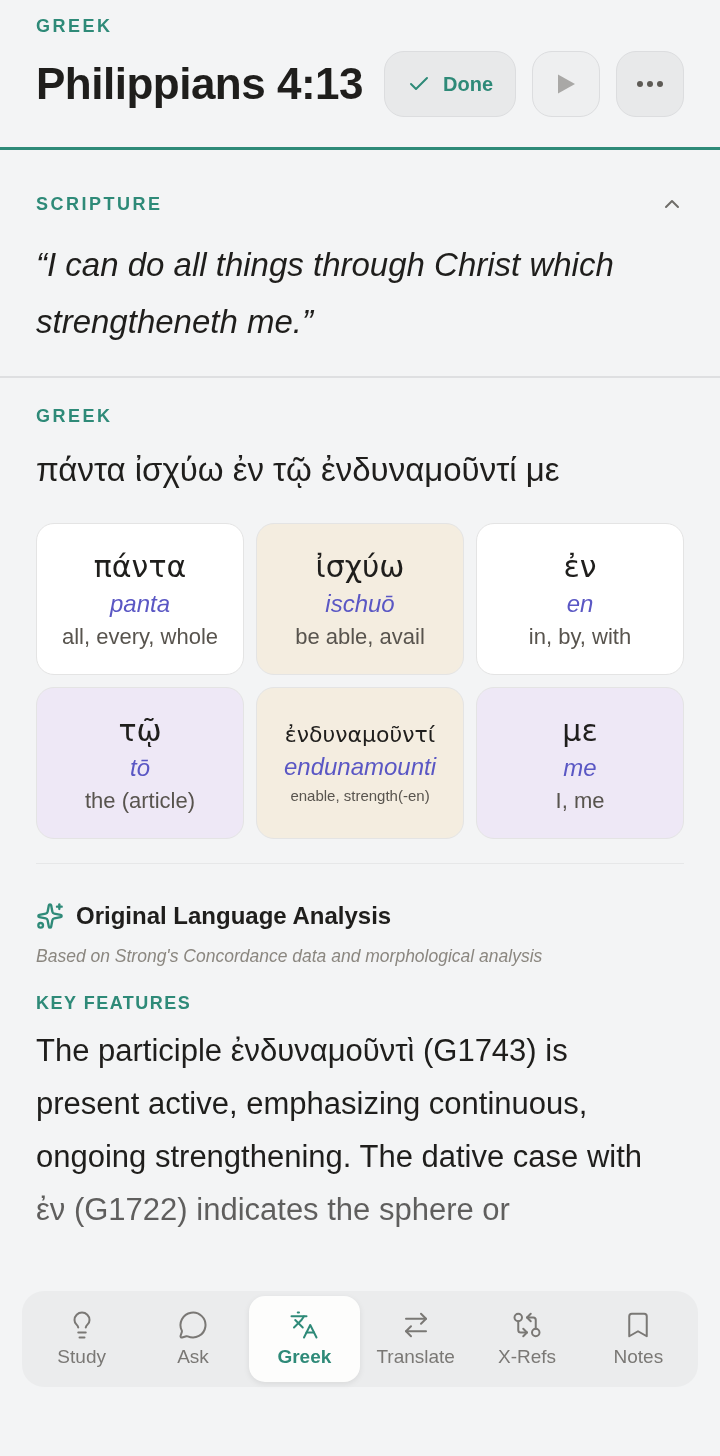 Image resolution: width=720 pixels, height=1456 pixels. I want to click on transliteration: panta, so click(140, 603).